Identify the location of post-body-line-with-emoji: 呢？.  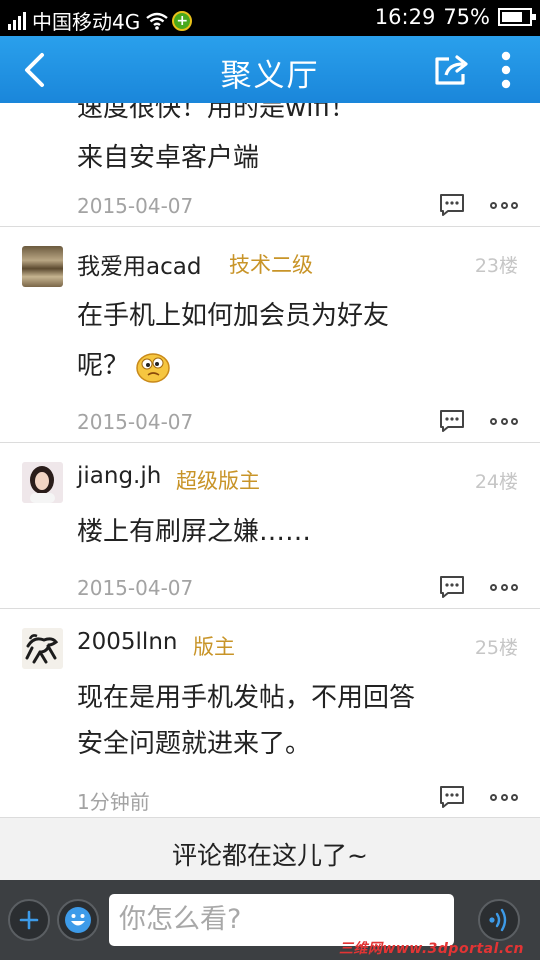
(124, 366).